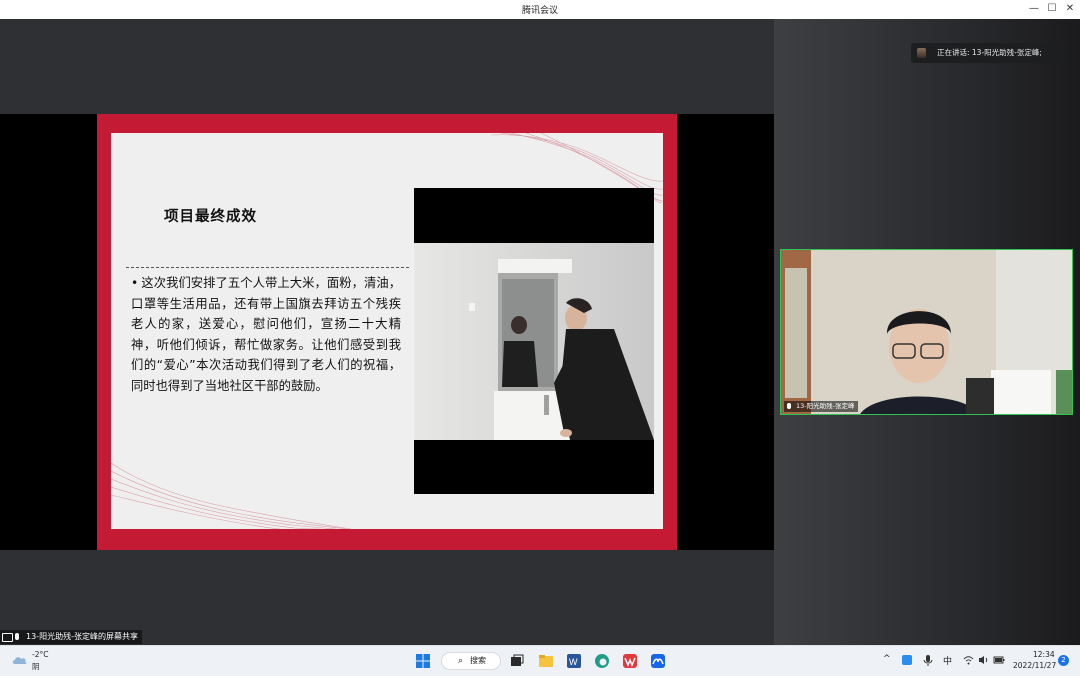  I want to click on task-view-icon, so click(517, 661).